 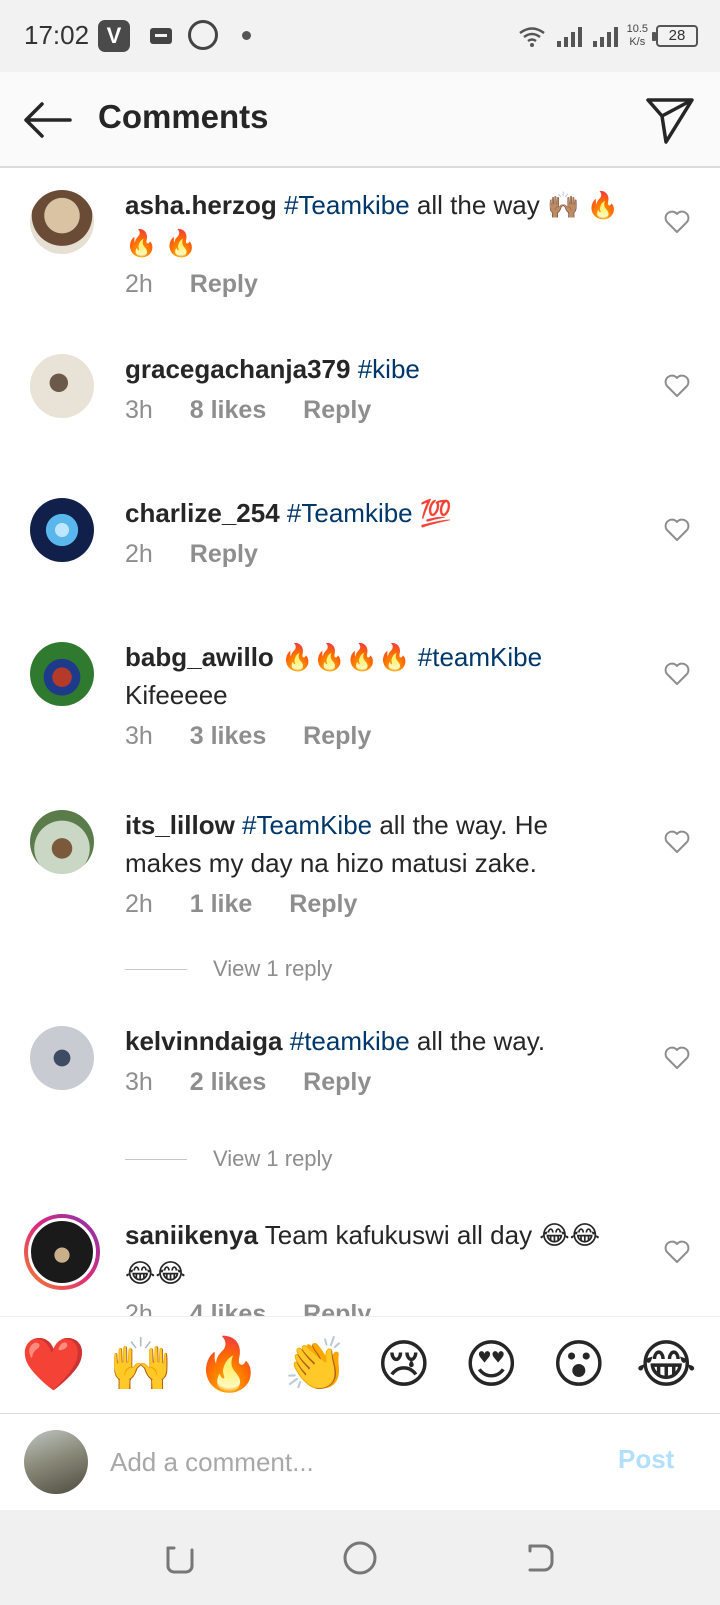 I want to click on network-speed: 10.5 K/s, so click(x=637, y=35).